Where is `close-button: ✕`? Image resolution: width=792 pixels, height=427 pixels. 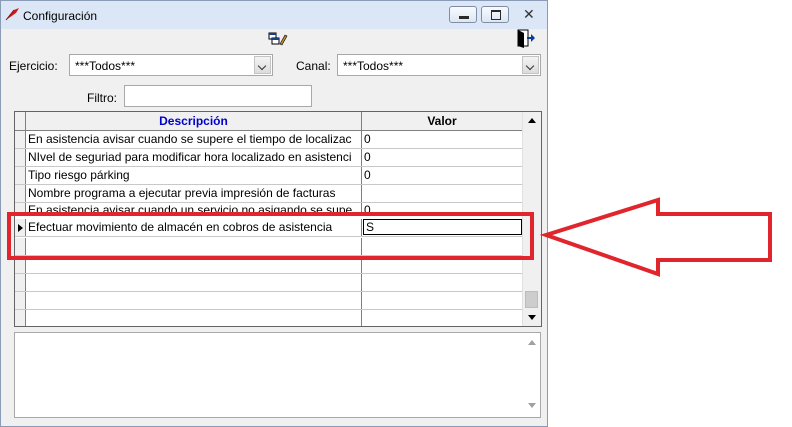 close-button: ✕ is located at coordinates (529, 14).